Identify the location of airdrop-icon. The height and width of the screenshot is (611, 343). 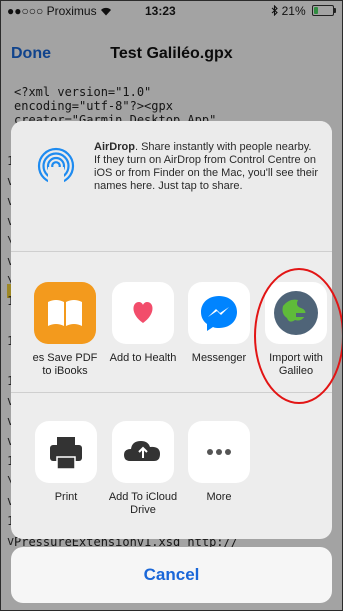
(56, 166).